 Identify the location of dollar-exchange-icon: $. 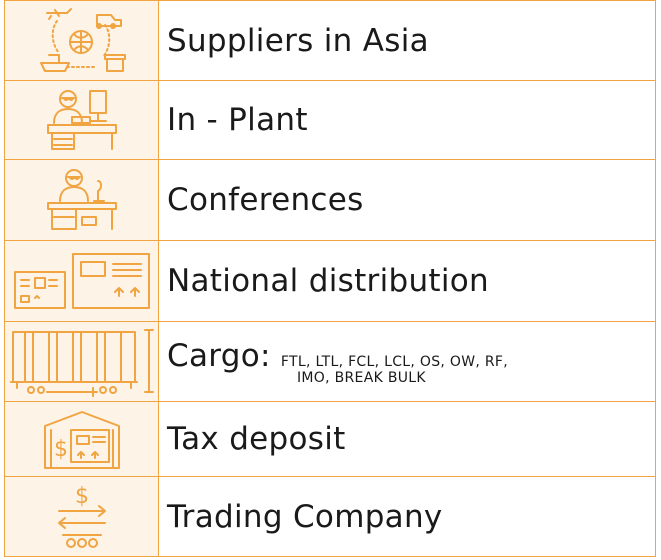
(81, 516).